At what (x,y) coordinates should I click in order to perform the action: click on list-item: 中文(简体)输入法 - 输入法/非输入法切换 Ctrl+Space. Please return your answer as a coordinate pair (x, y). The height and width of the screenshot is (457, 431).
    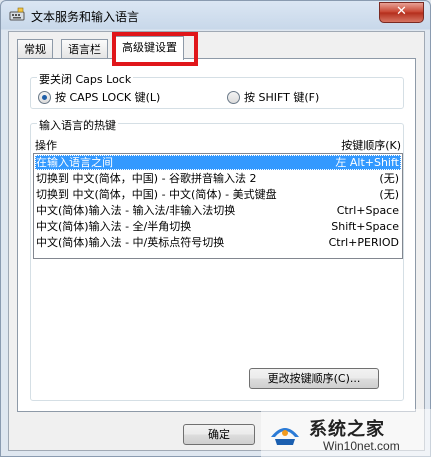
    Looking at the image, I should click on (218, 210).